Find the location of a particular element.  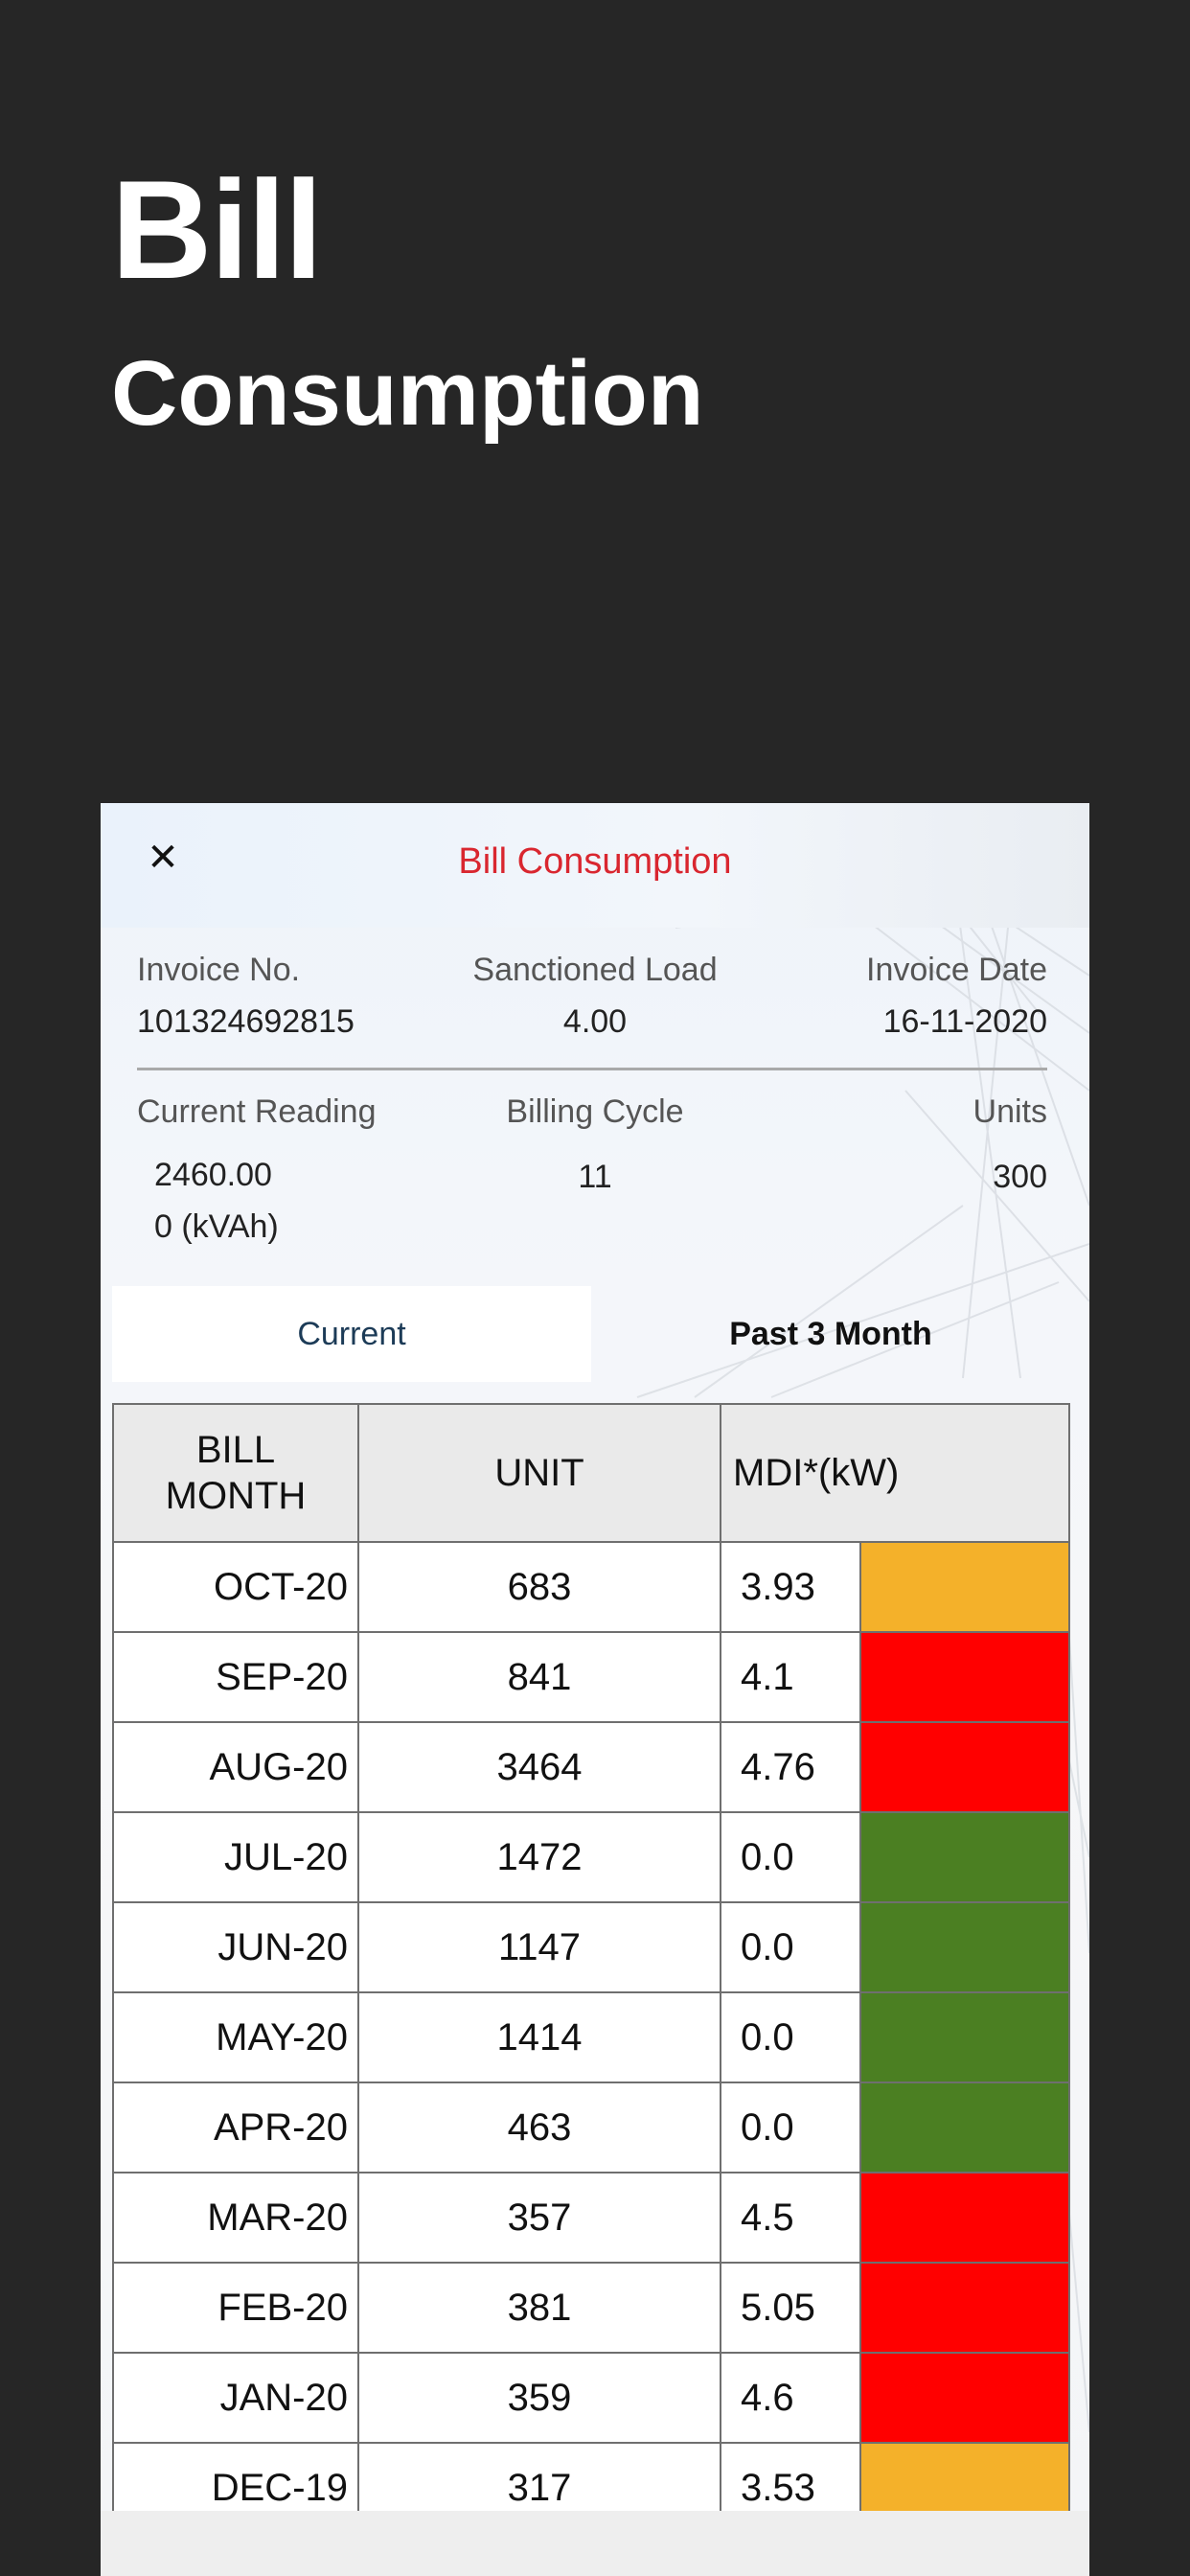

table-row: AUG-20 3464 4.76 is located at coordinates (591, 1768).